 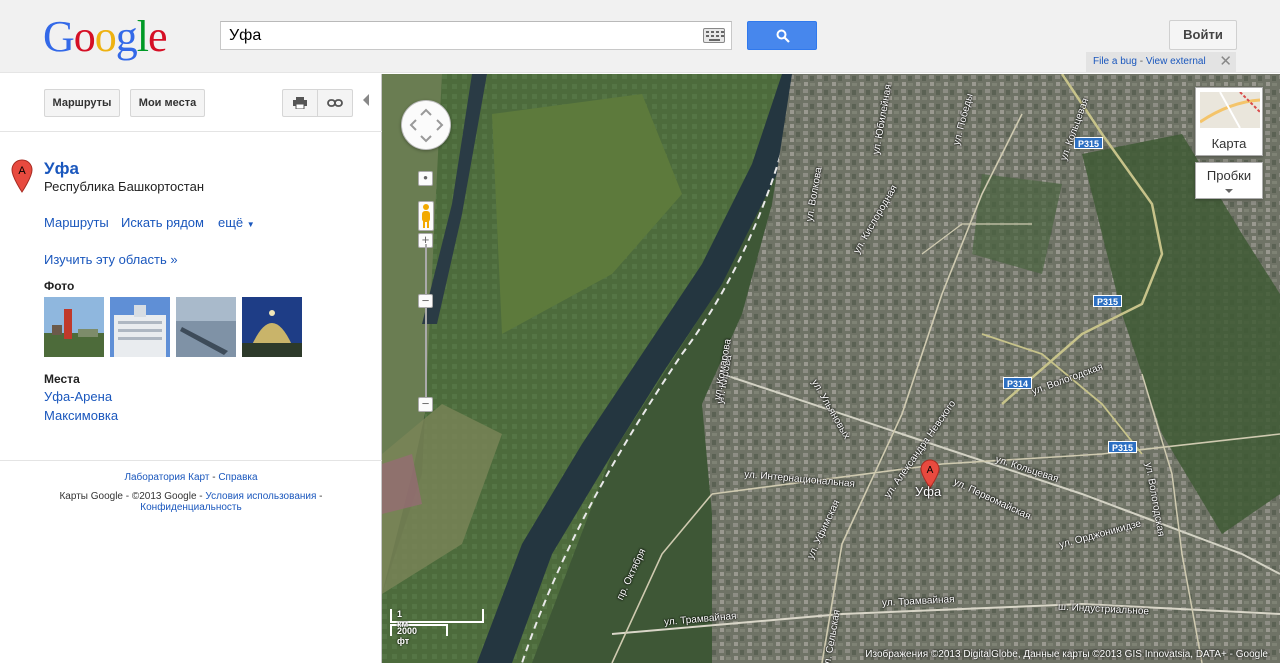 I want to click on map-type-label: Карта, so click(x=1229, y=143).